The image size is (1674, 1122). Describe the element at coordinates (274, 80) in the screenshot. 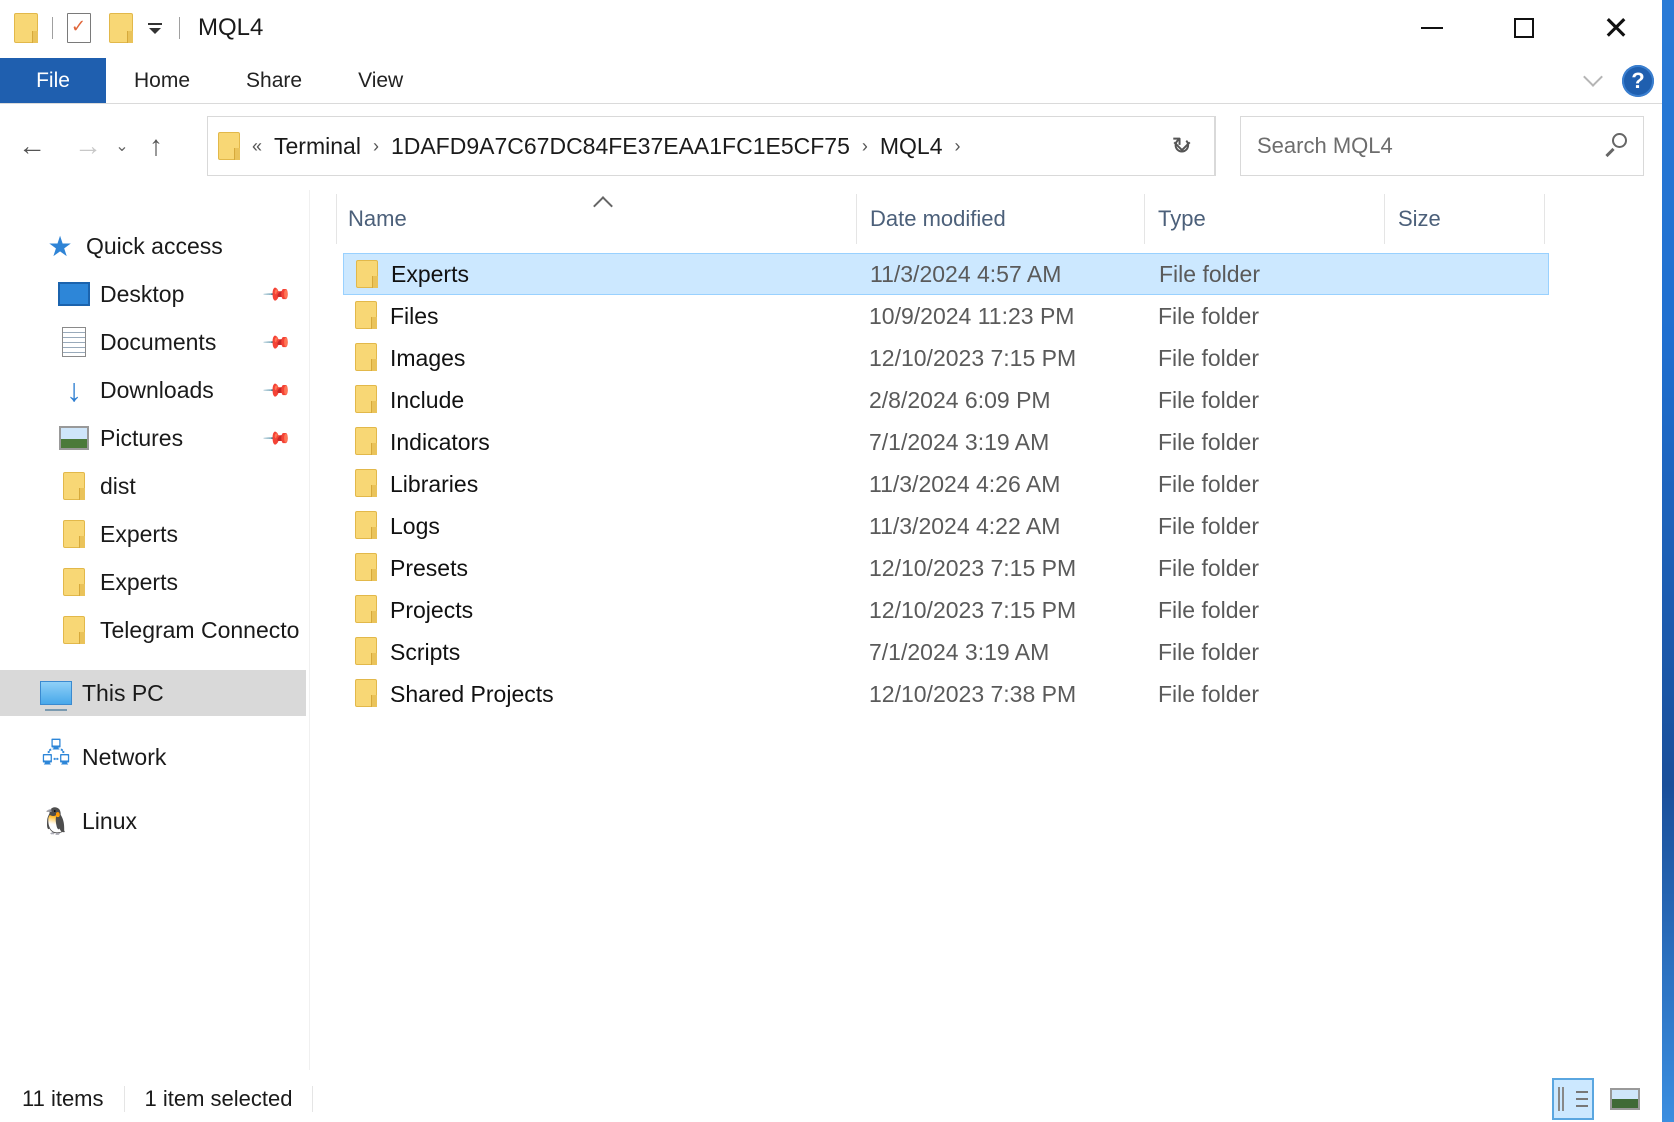

I see `tab-share: Share` at that location.